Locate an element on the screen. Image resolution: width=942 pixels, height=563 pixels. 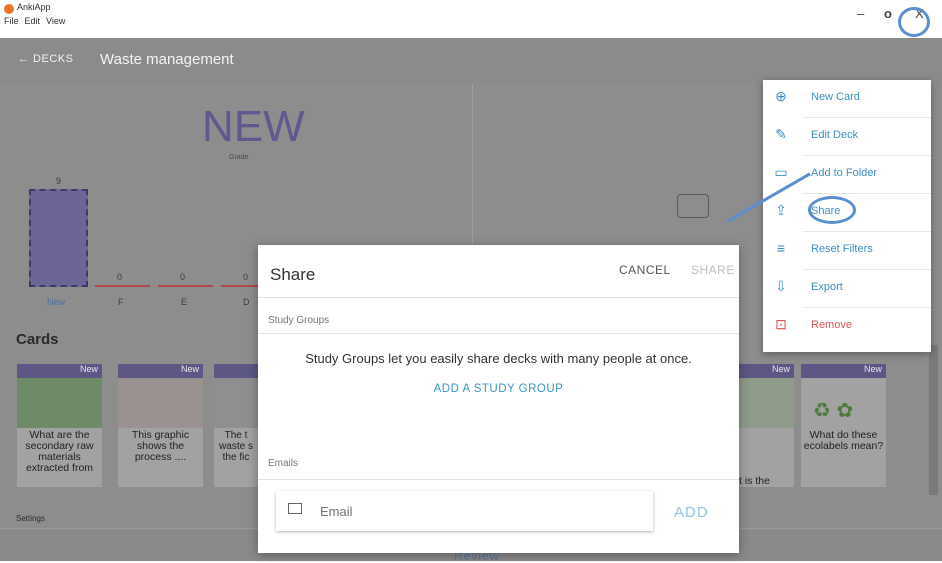
app-header: ← DECKS Waste management is located at coordinates (471, 61).